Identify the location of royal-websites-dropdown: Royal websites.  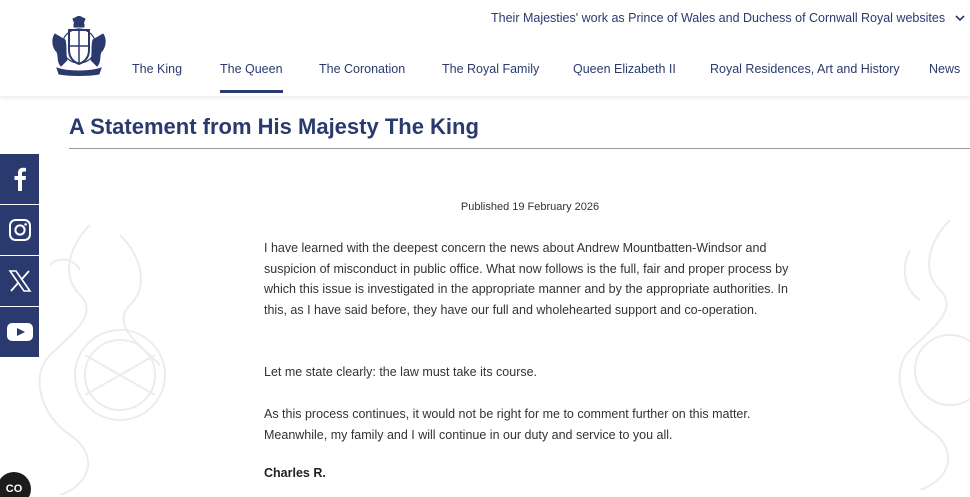
(913, 18).